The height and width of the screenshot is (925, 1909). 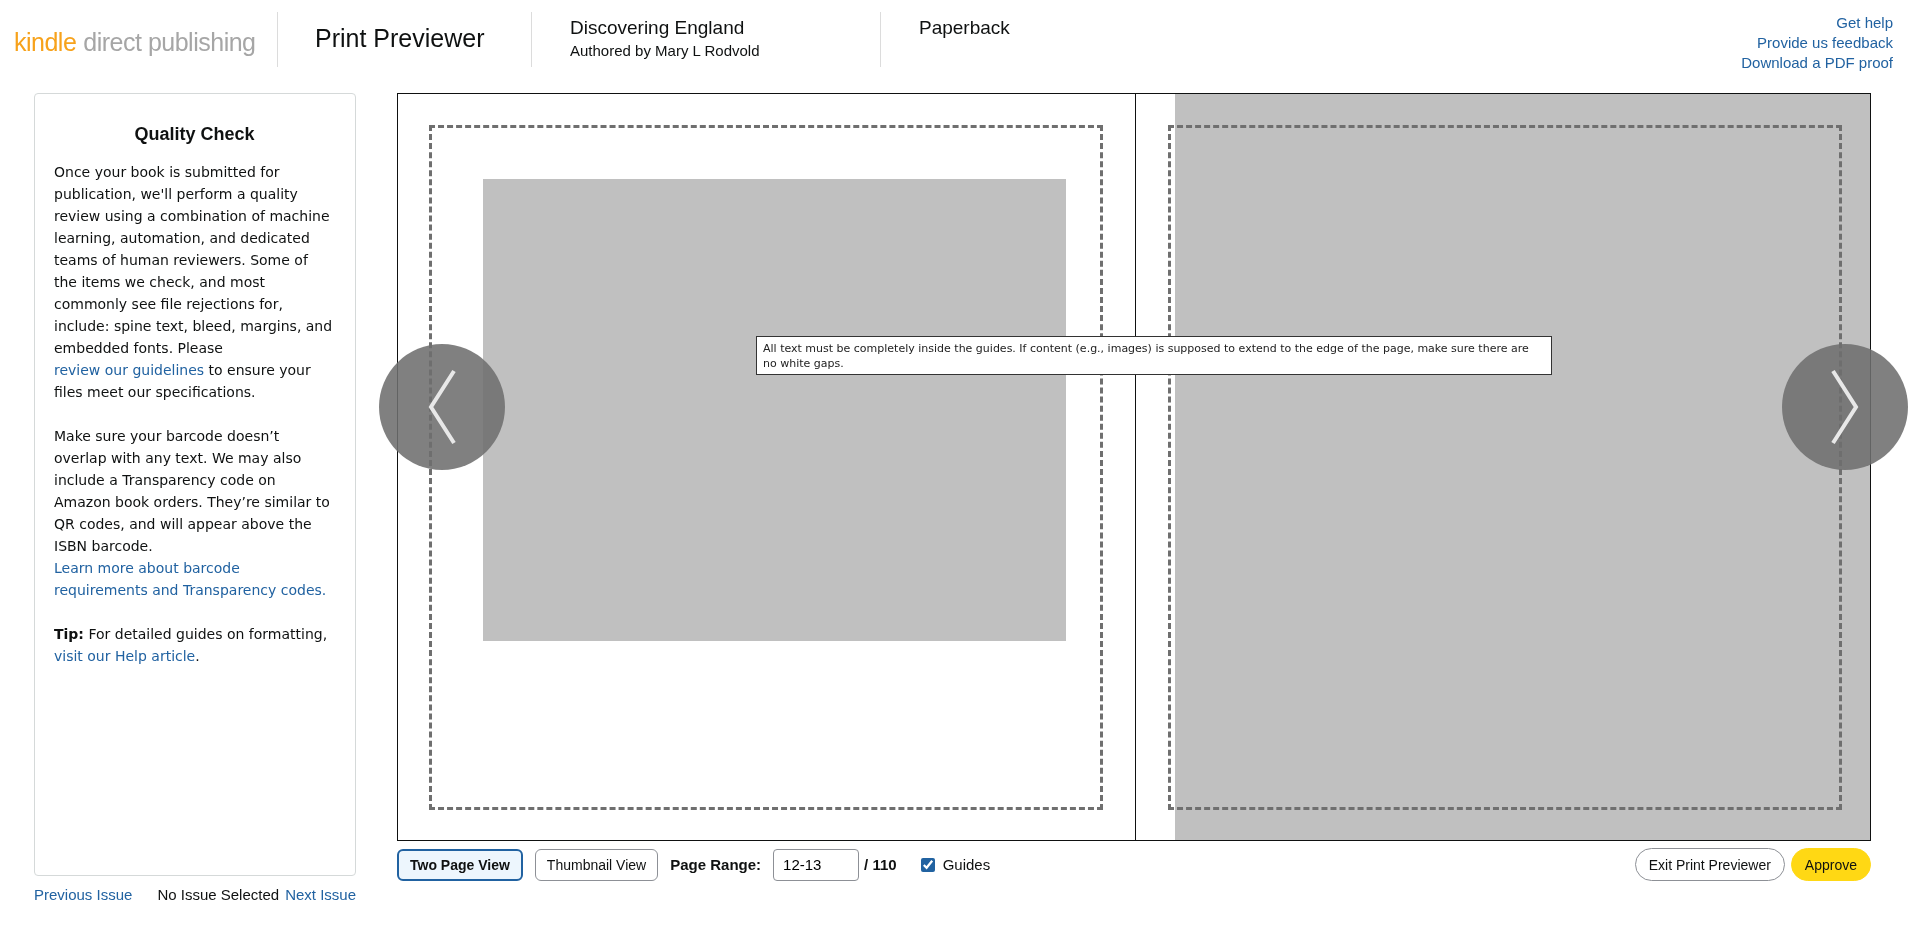 I want to click on header-link: Get help, so click(x=1864, y=22).